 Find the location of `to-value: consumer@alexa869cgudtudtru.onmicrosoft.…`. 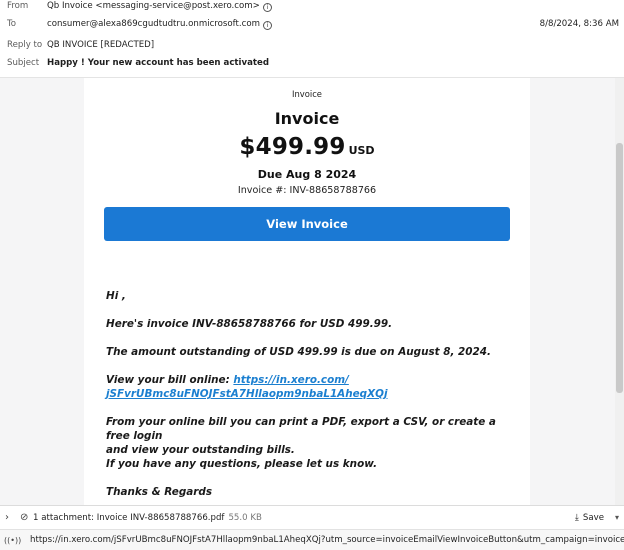

to-value: consumer@alexa869cgudtudtru.onmicrosoft.… is located at coordinates (159, 24).